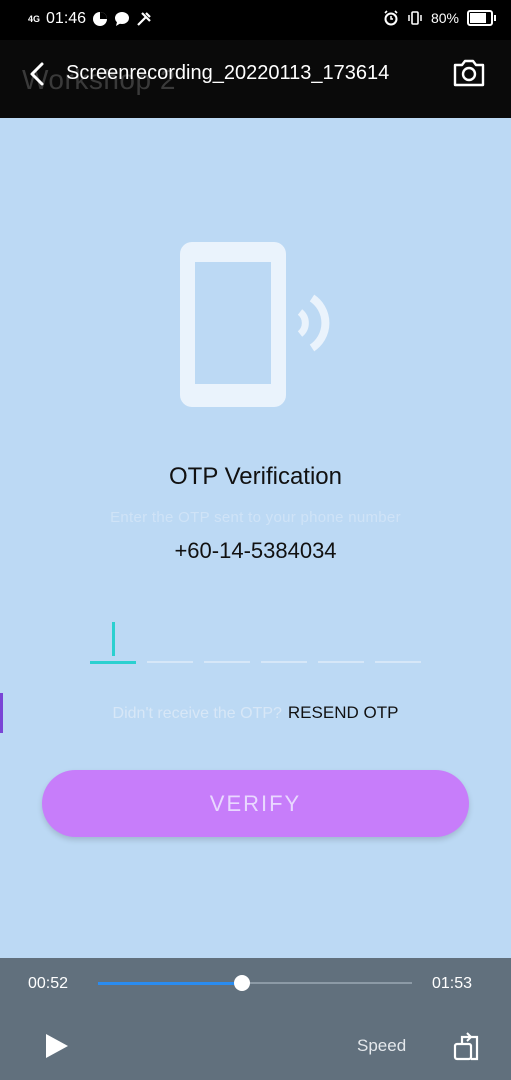  Describe the element at coordinates (391, 18) in the screenshot. I see `alarm-icon` at that location.